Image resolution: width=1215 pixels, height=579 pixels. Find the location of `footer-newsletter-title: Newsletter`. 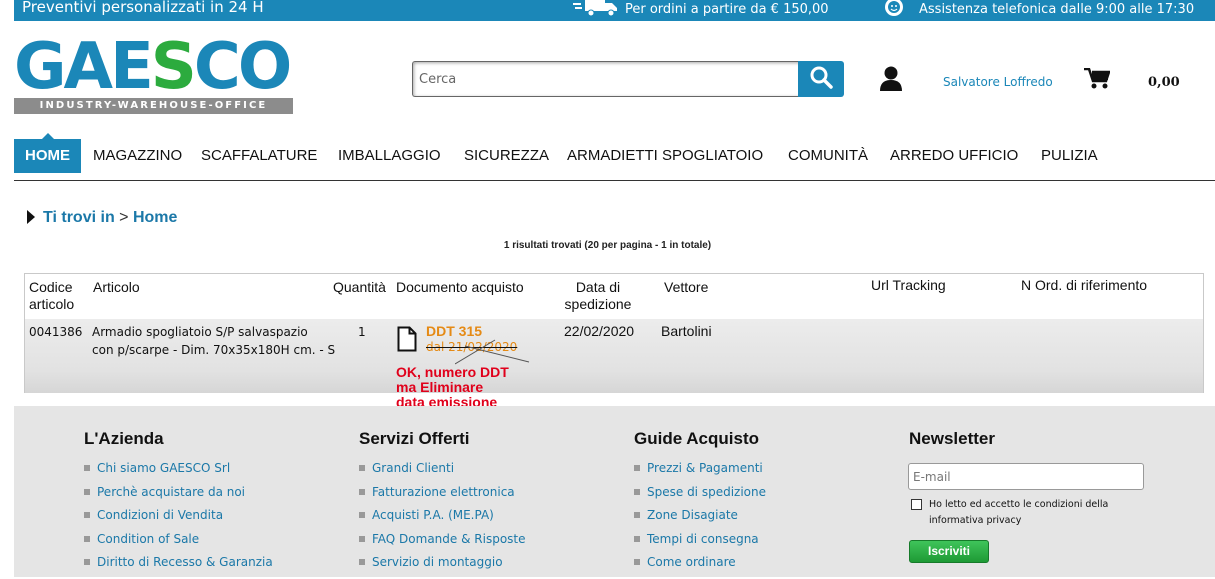

footer-newsletter-title: Newsletter is located at coordinates (952, 438).